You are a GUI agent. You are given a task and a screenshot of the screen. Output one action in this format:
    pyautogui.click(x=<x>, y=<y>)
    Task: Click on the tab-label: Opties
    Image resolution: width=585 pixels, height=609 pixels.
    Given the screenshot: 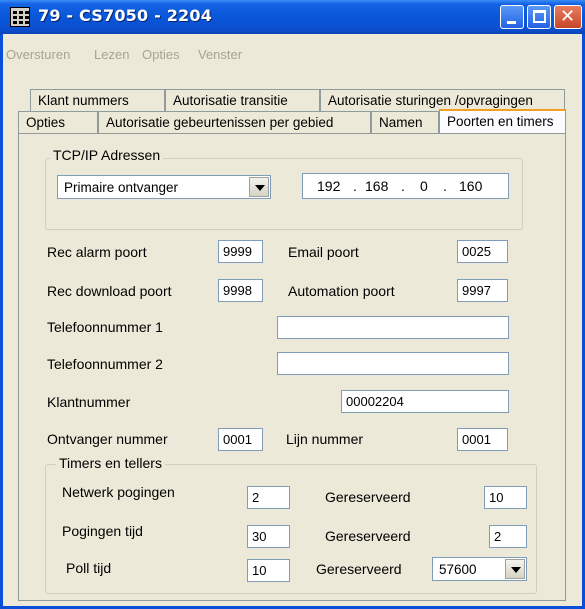 What is the action you would take?
    pyautogui.click(x=46, y=122)
    